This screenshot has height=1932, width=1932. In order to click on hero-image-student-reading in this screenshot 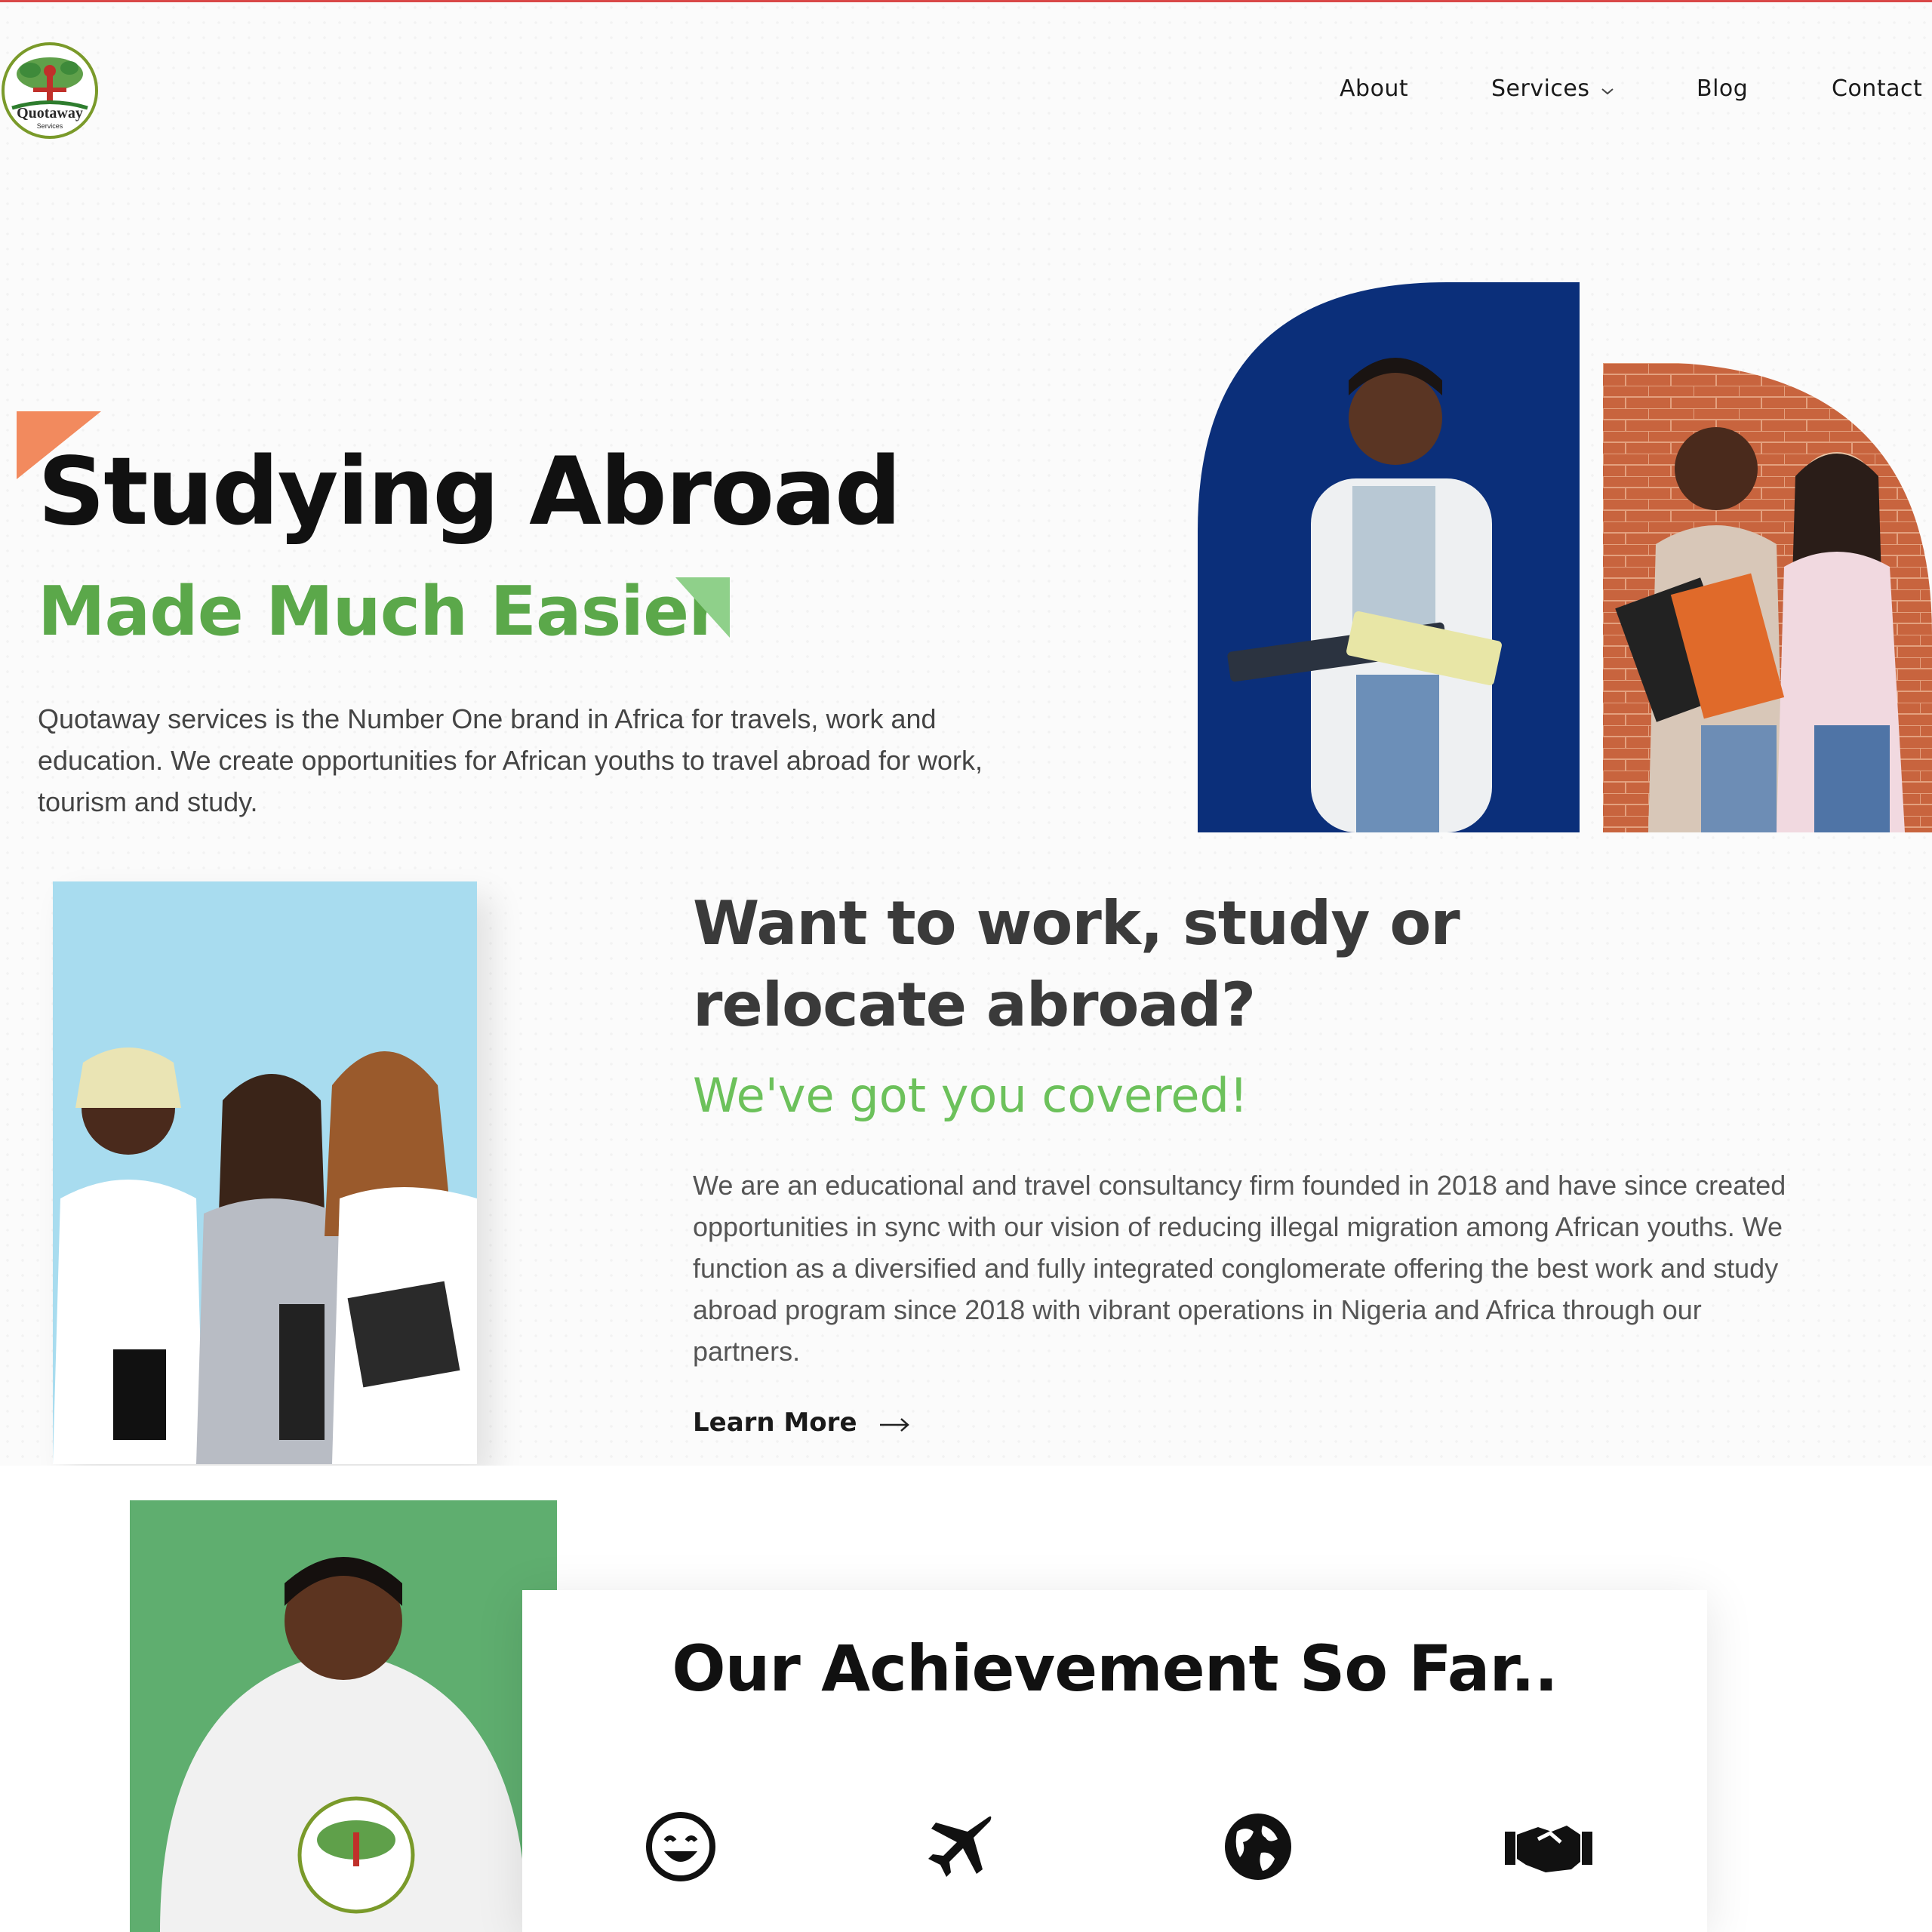, I will do `click(1389, 557)`.